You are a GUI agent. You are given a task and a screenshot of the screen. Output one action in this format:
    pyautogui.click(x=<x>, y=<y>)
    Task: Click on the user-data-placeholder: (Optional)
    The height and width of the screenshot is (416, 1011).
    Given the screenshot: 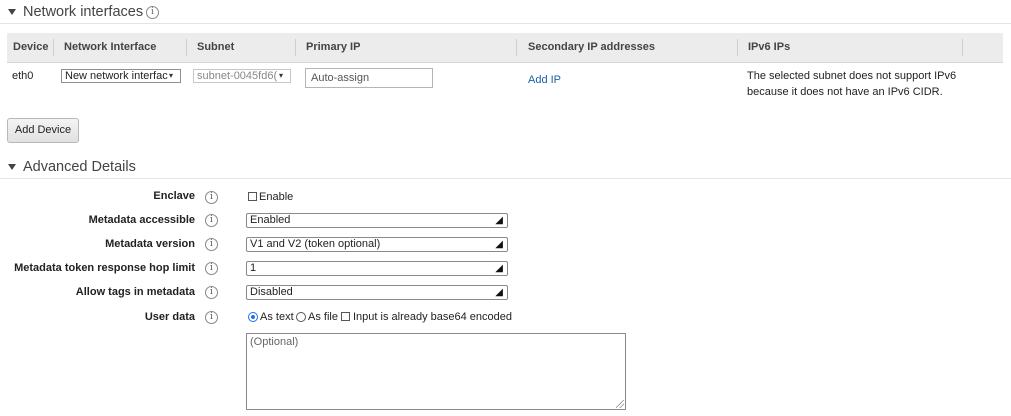 What is the action you would take?
    pyautogui.click(x=274, y=342)
    